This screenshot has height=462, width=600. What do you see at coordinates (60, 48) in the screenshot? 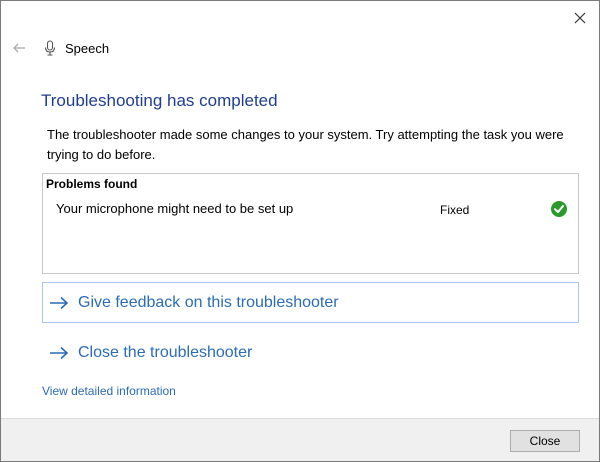
I see `window-header: Speech` at bounding box center [60, 48].